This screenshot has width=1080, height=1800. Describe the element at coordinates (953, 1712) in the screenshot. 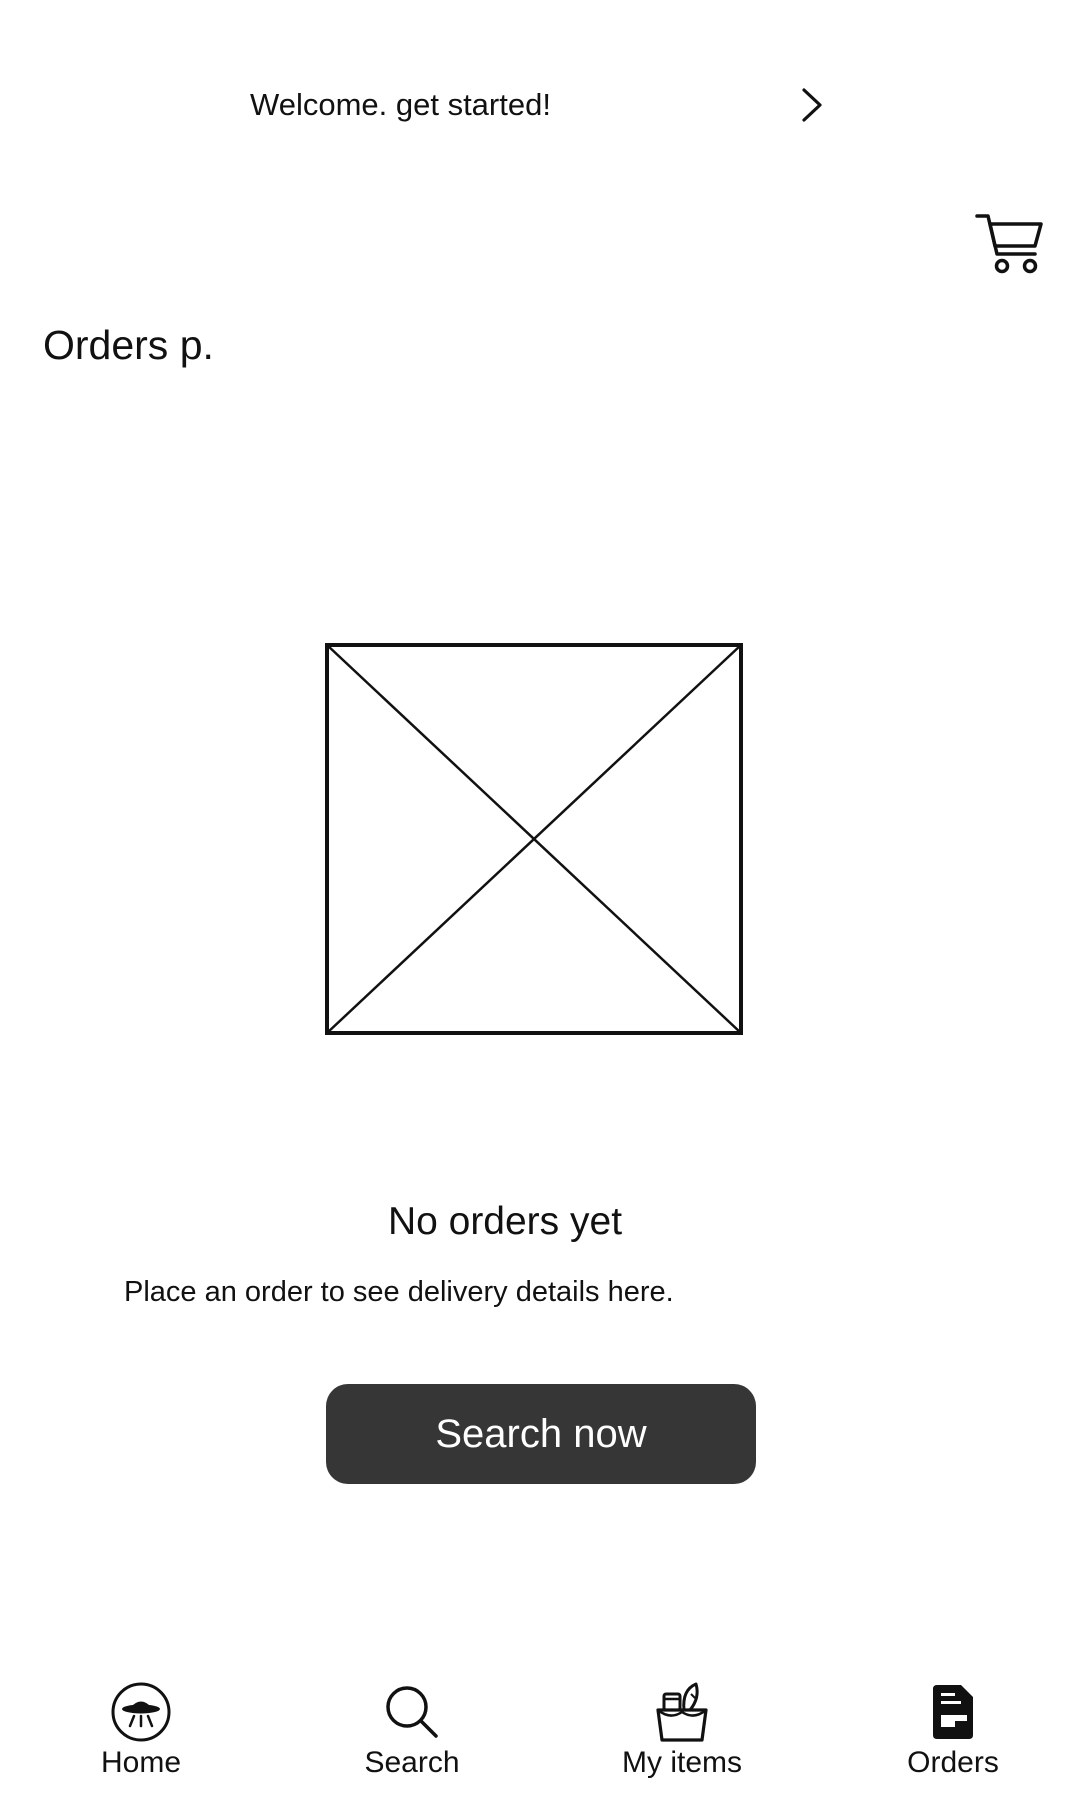

I see `document-icon` at that location.